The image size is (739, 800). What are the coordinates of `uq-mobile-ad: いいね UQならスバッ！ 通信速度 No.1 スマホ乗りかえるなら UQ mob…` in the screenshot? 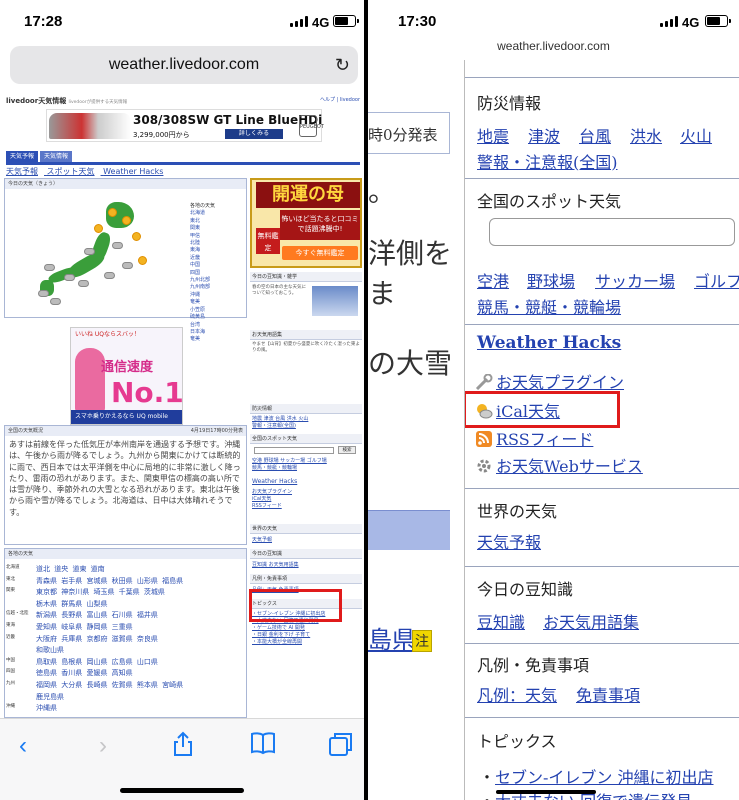 It's located at (126, 376).